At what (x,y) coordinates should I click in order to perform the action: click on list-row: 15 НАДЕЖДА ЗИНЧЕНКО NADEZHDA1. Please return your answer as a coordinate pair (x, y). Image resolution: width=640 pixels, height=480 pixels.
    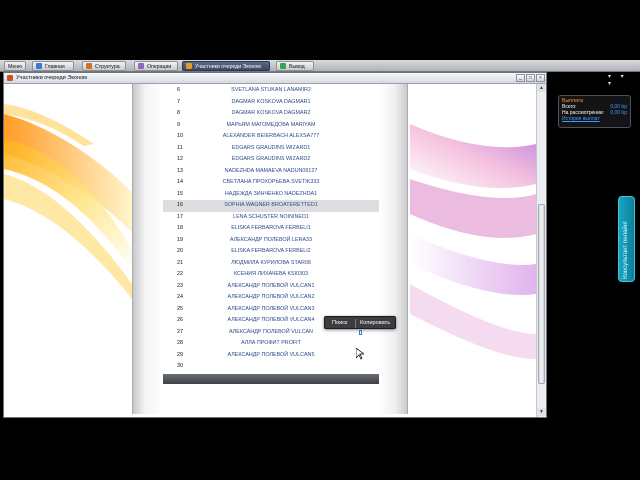
    Looking at the image, I should click on (271, 195).